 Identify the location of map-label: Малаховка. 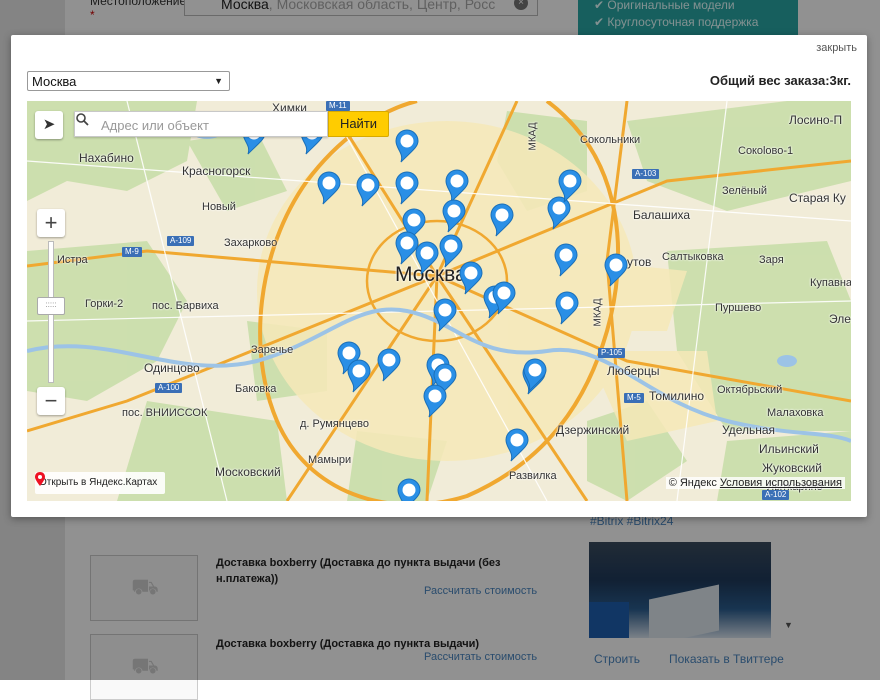
(795, 413).